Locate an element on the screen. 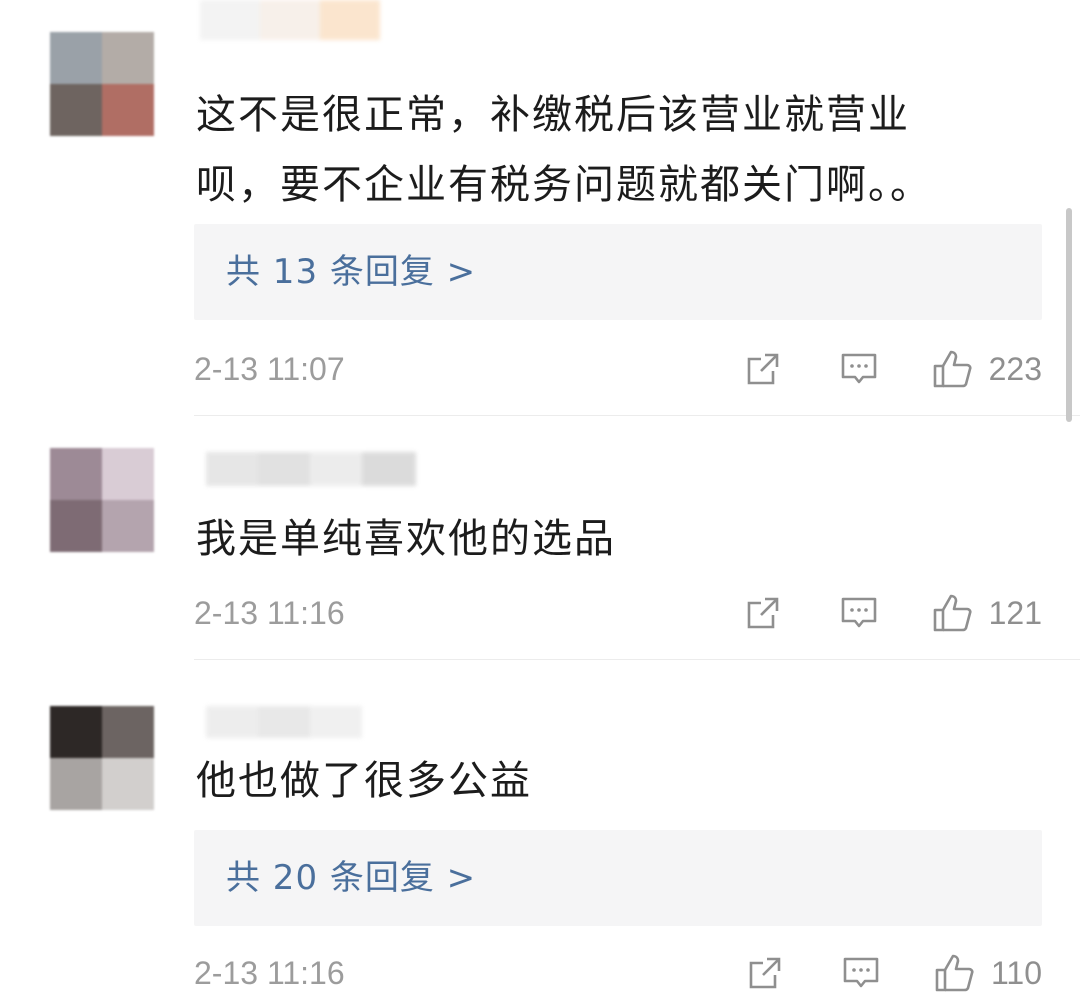 The width and height of the screenshot is (1080, 1005). comment-text: 他也做了很多公益 is located at coordinates (596, 781).